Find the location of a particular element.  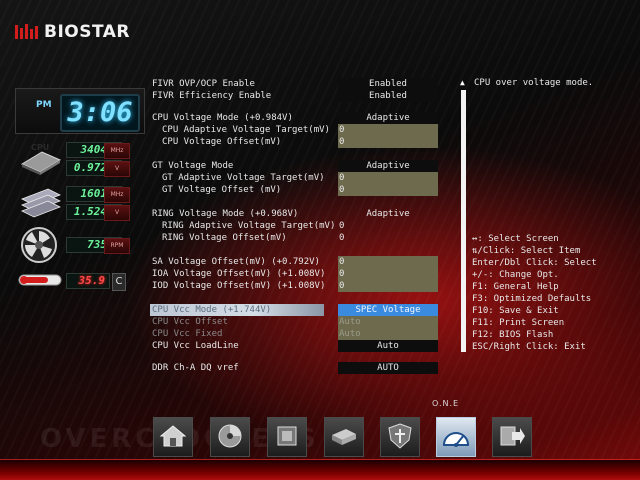

dock-button-boot is located at coordinates (344, 437).